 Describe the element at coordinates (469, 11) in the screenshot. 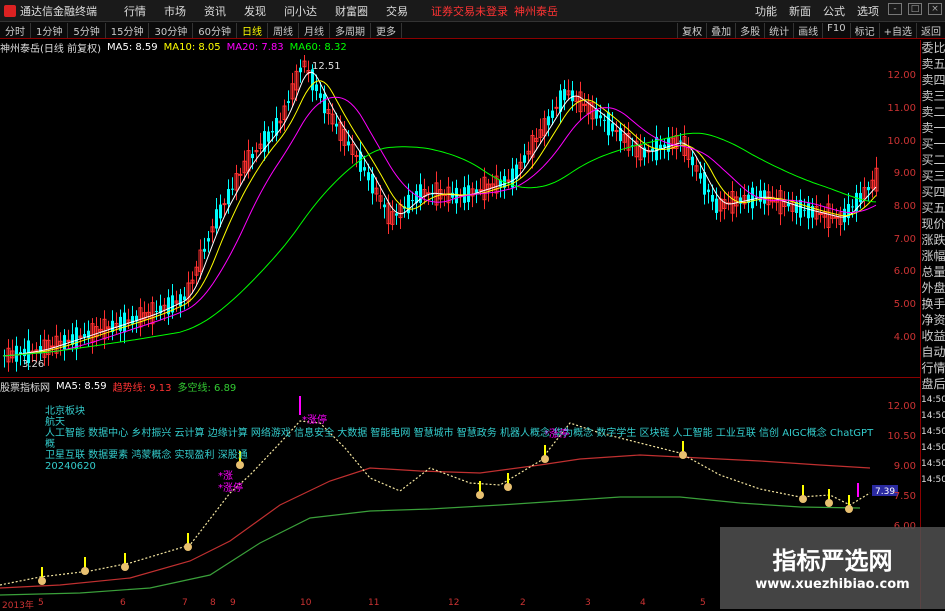

I see `login-warning: 证券交易未登录` at that location.